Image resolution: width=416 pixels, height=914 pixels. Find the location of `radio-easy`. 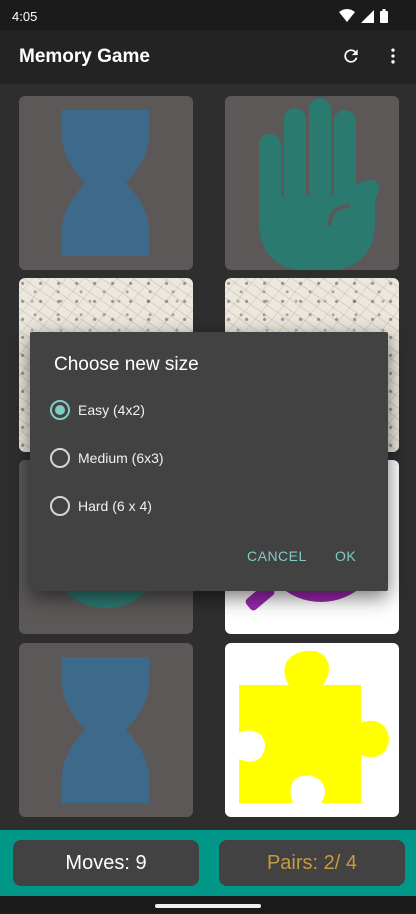

radio-easy is located at coordinates (60, 410).